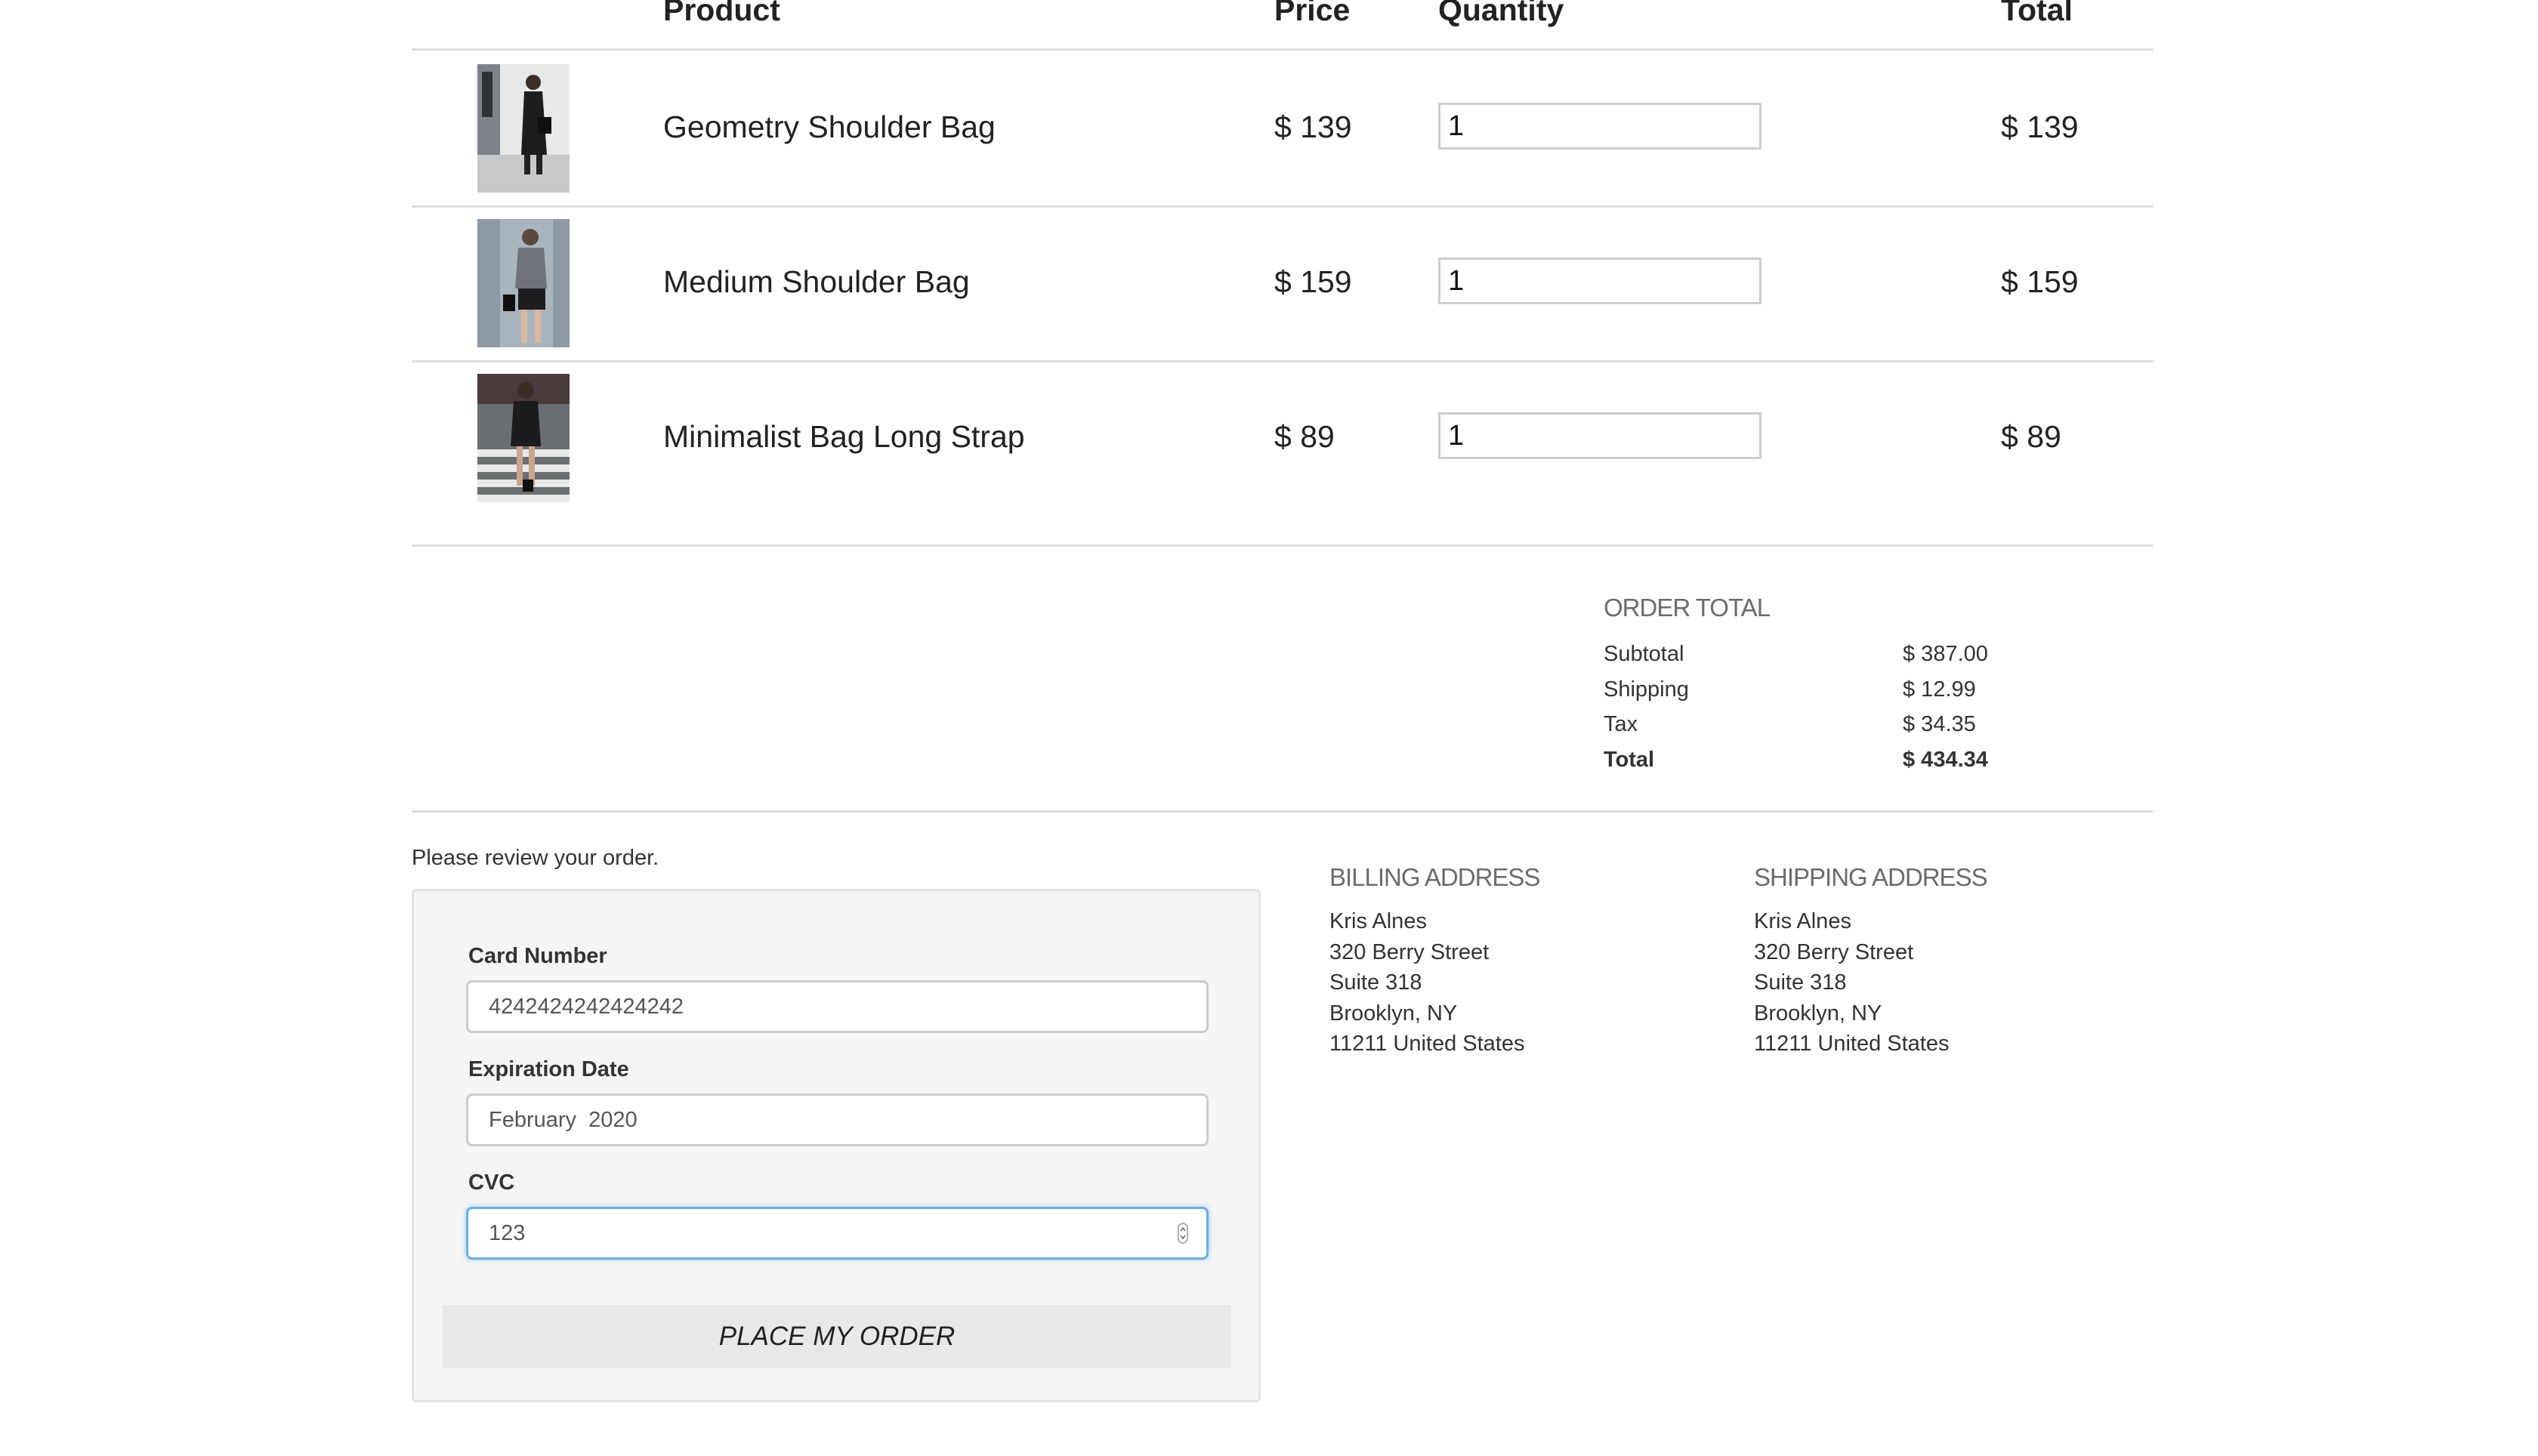 The width and height of the screenshot is (2538, 1456). Describe the element at coordinates (1646, 689) in the screenshot. I see `shipping-label: Shipping` at that location.